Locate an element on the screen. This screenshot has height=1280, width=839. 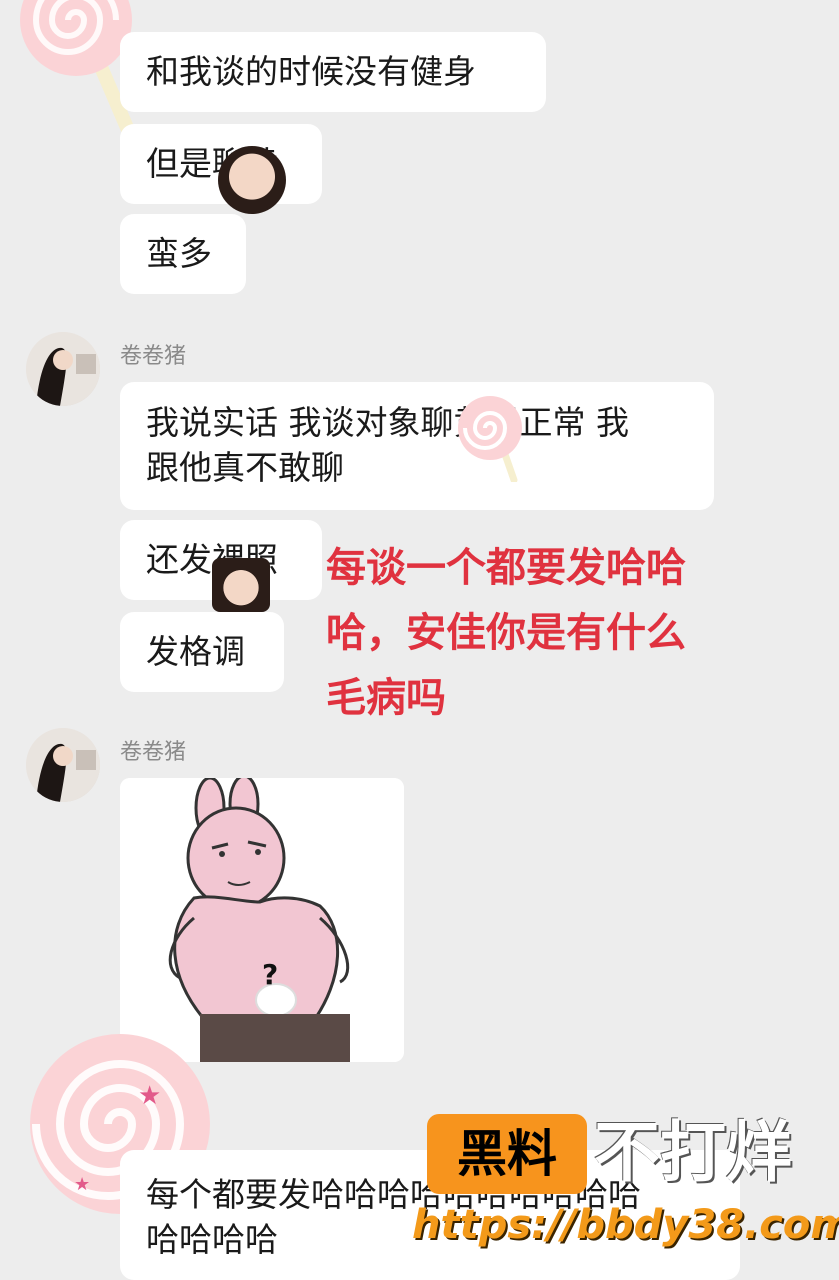
sticker-question-mark: ? is located at coordinates (270, 974).